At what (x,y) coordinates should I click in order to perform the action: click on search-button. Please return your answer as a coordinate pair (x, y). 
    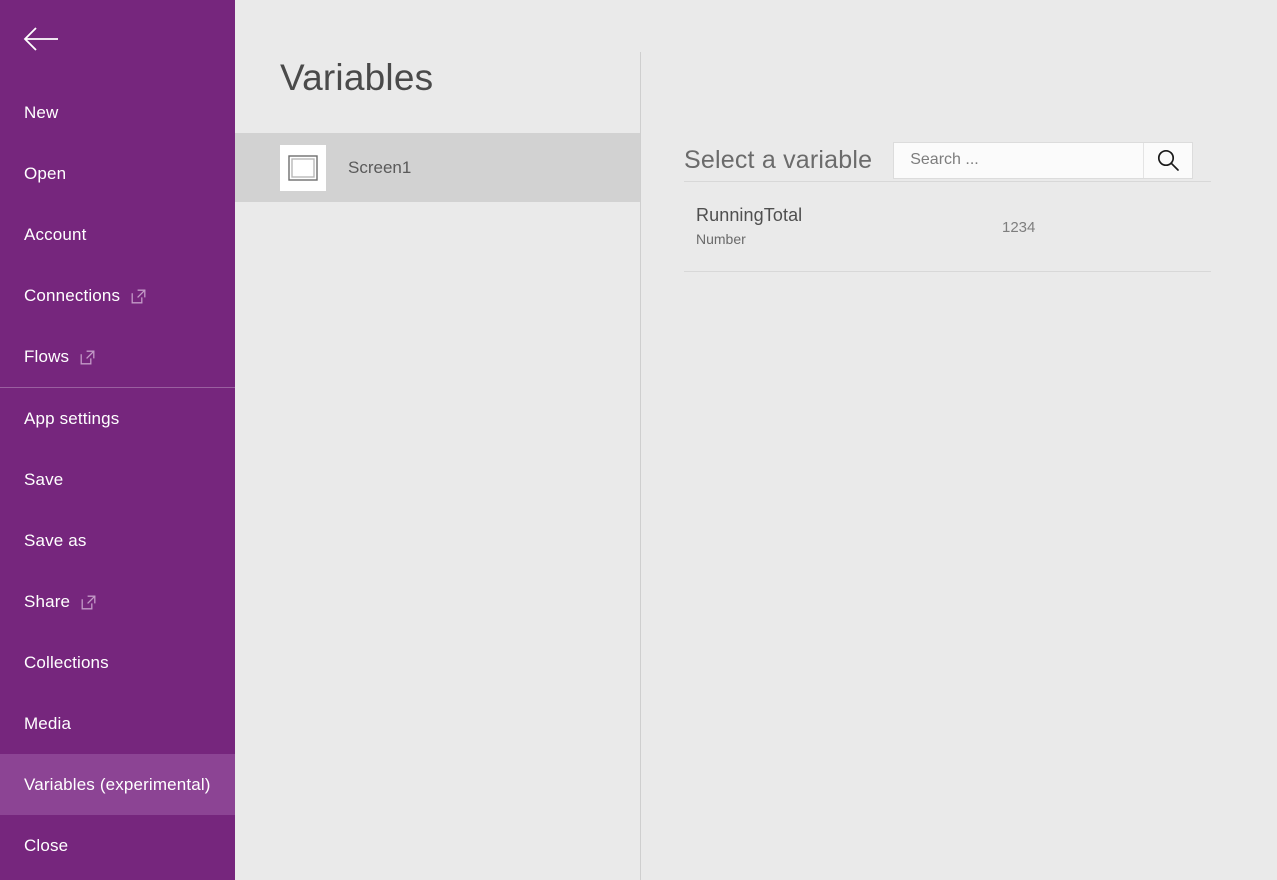
    Looking at the image, I should click on (1168, 160).